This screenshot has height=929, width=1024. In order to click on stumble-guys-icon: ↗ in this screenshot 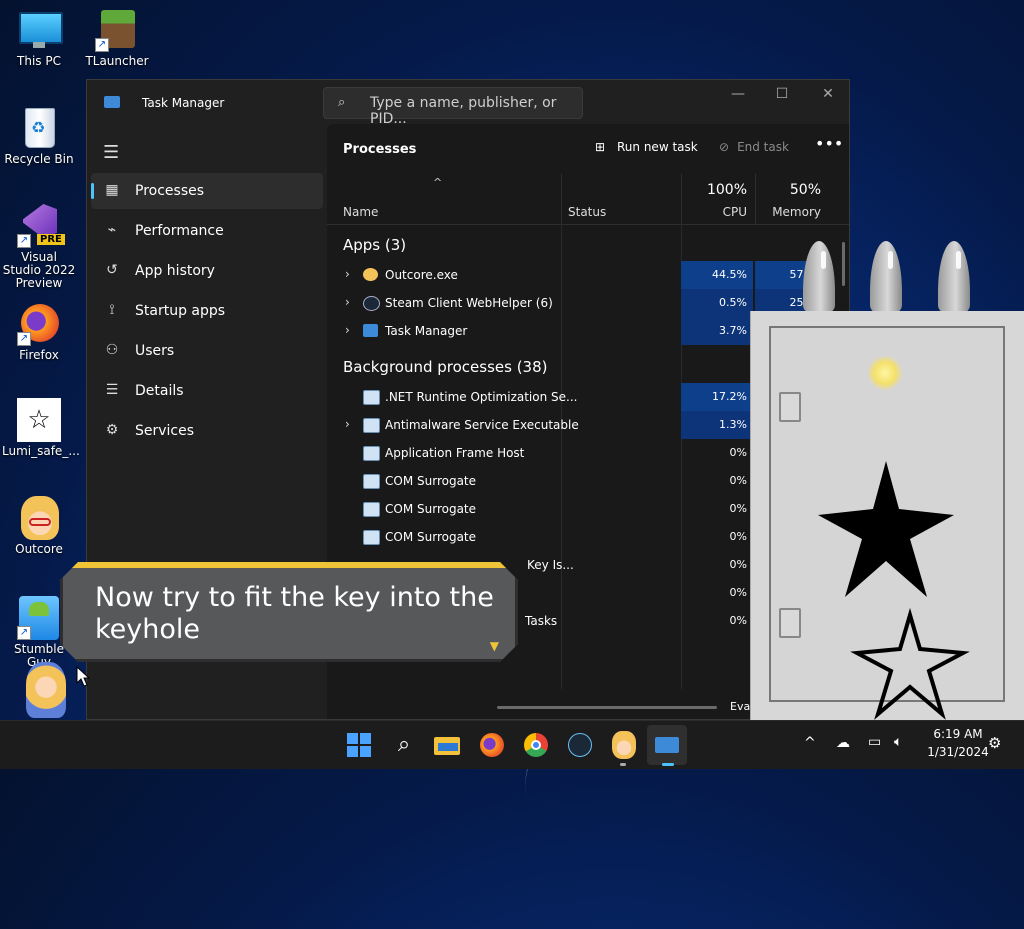, I will do `click(39, 618)`.